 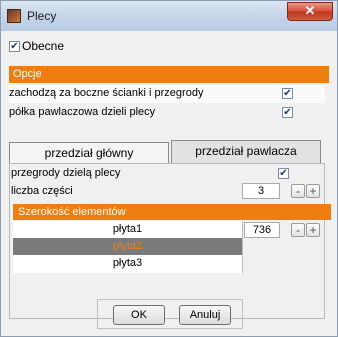 What do you see at coordinates (42, 16) in the screenshot?
I see `window-title: Plecy` at bounding box center [42, 16].